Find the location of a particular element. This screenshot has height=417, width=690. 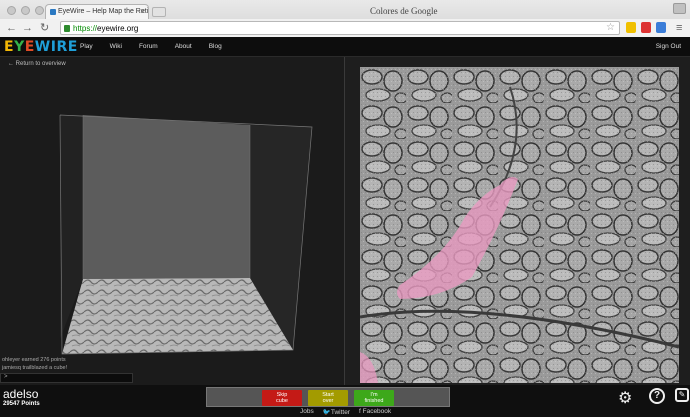

window-controls is located at coordinates (25, 10).